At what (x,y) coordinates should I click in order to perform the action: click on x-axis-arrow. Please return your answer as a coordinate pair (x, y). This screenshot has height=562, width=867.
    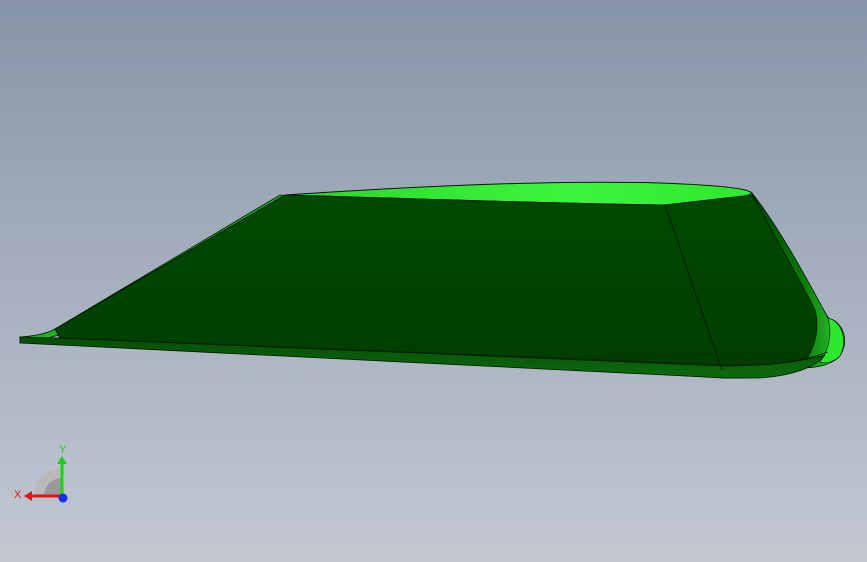
    Looking at the image, I should click on (28, 496).